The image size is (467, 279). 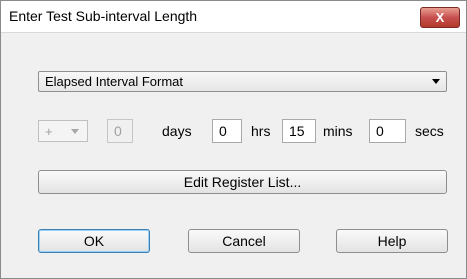 I want to click on close-button: X, so click(x=440, y=17).